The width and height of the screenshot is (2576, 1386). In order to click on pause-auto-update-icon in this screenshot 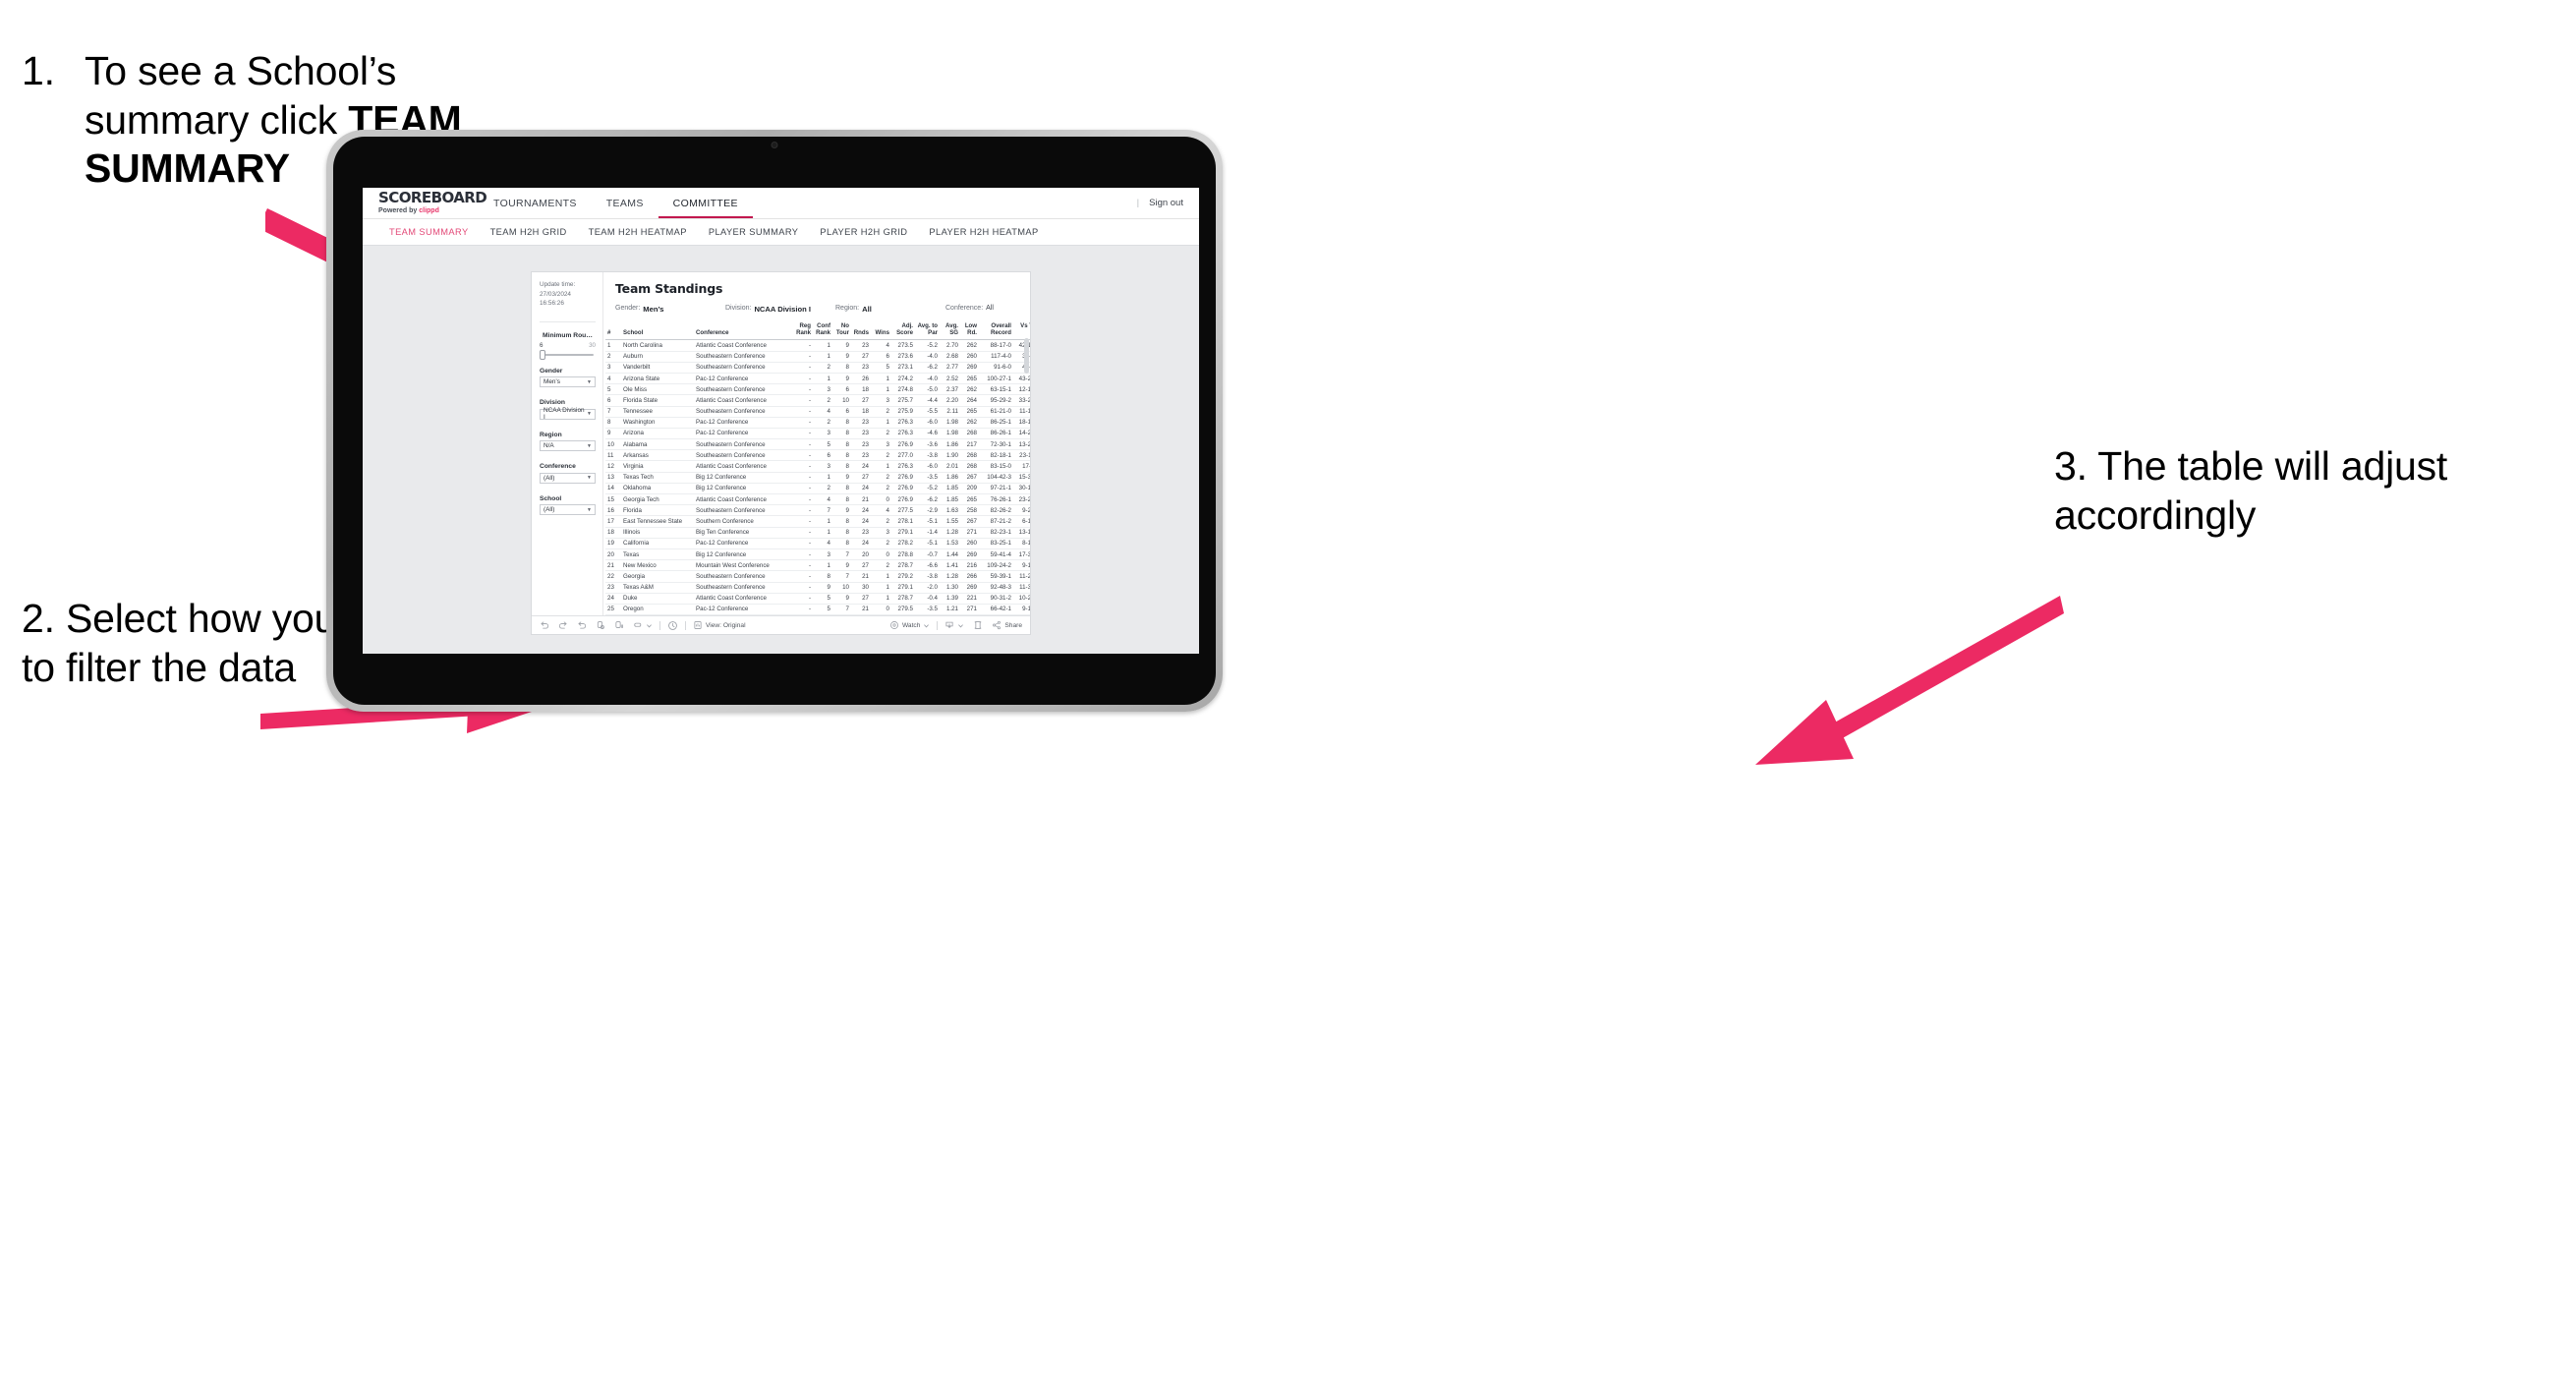, I will do `click(619, 625)`.